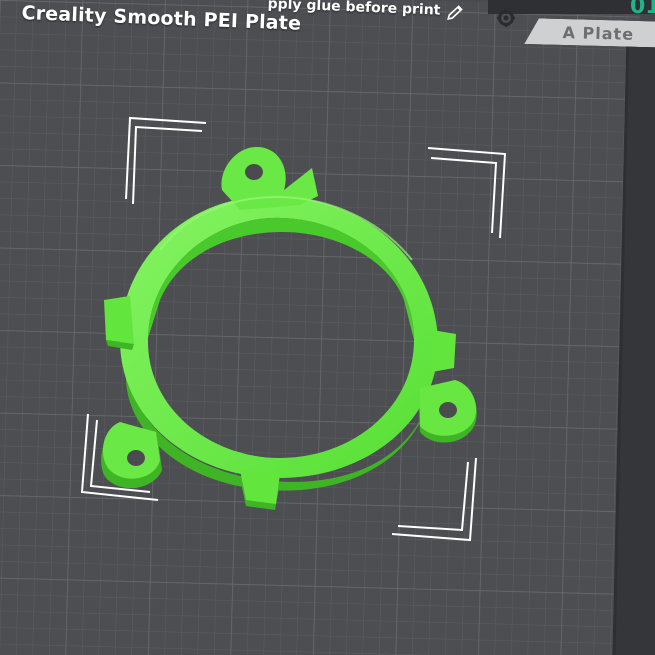 The height and width of the screenshot is (655, 655). I want to click on plate-index-label: 01, so click(642, 9).